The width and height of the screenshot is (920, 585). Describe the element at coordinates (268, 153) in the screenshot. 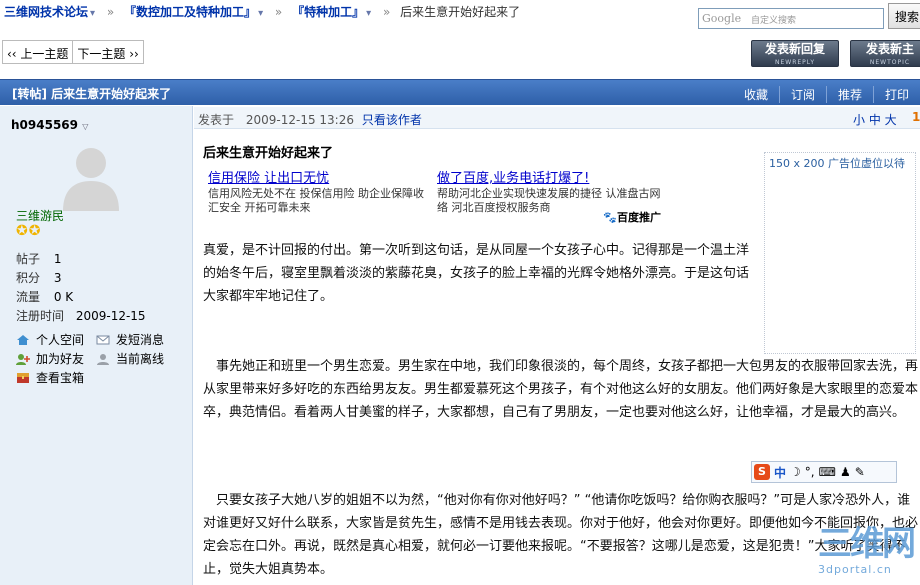

I see `post-title: 后来生意开始好起来了` at that location.